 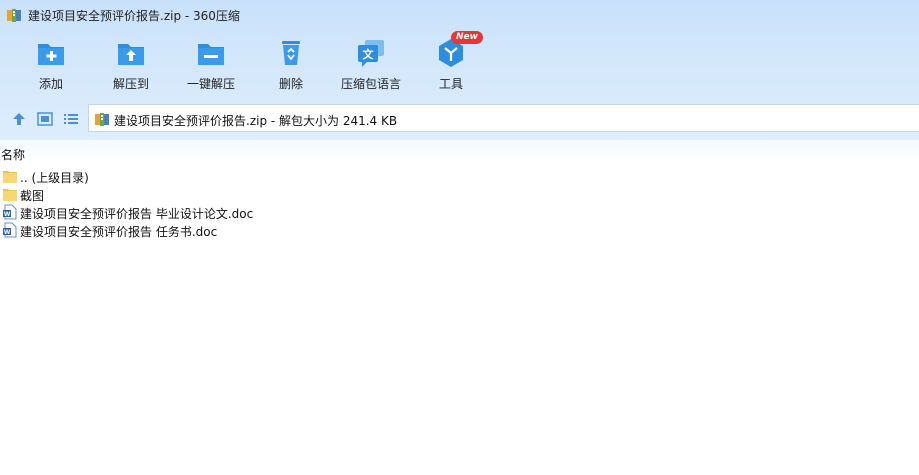 I want to click on one-click-extract-icon, so click(x=211, y=54).